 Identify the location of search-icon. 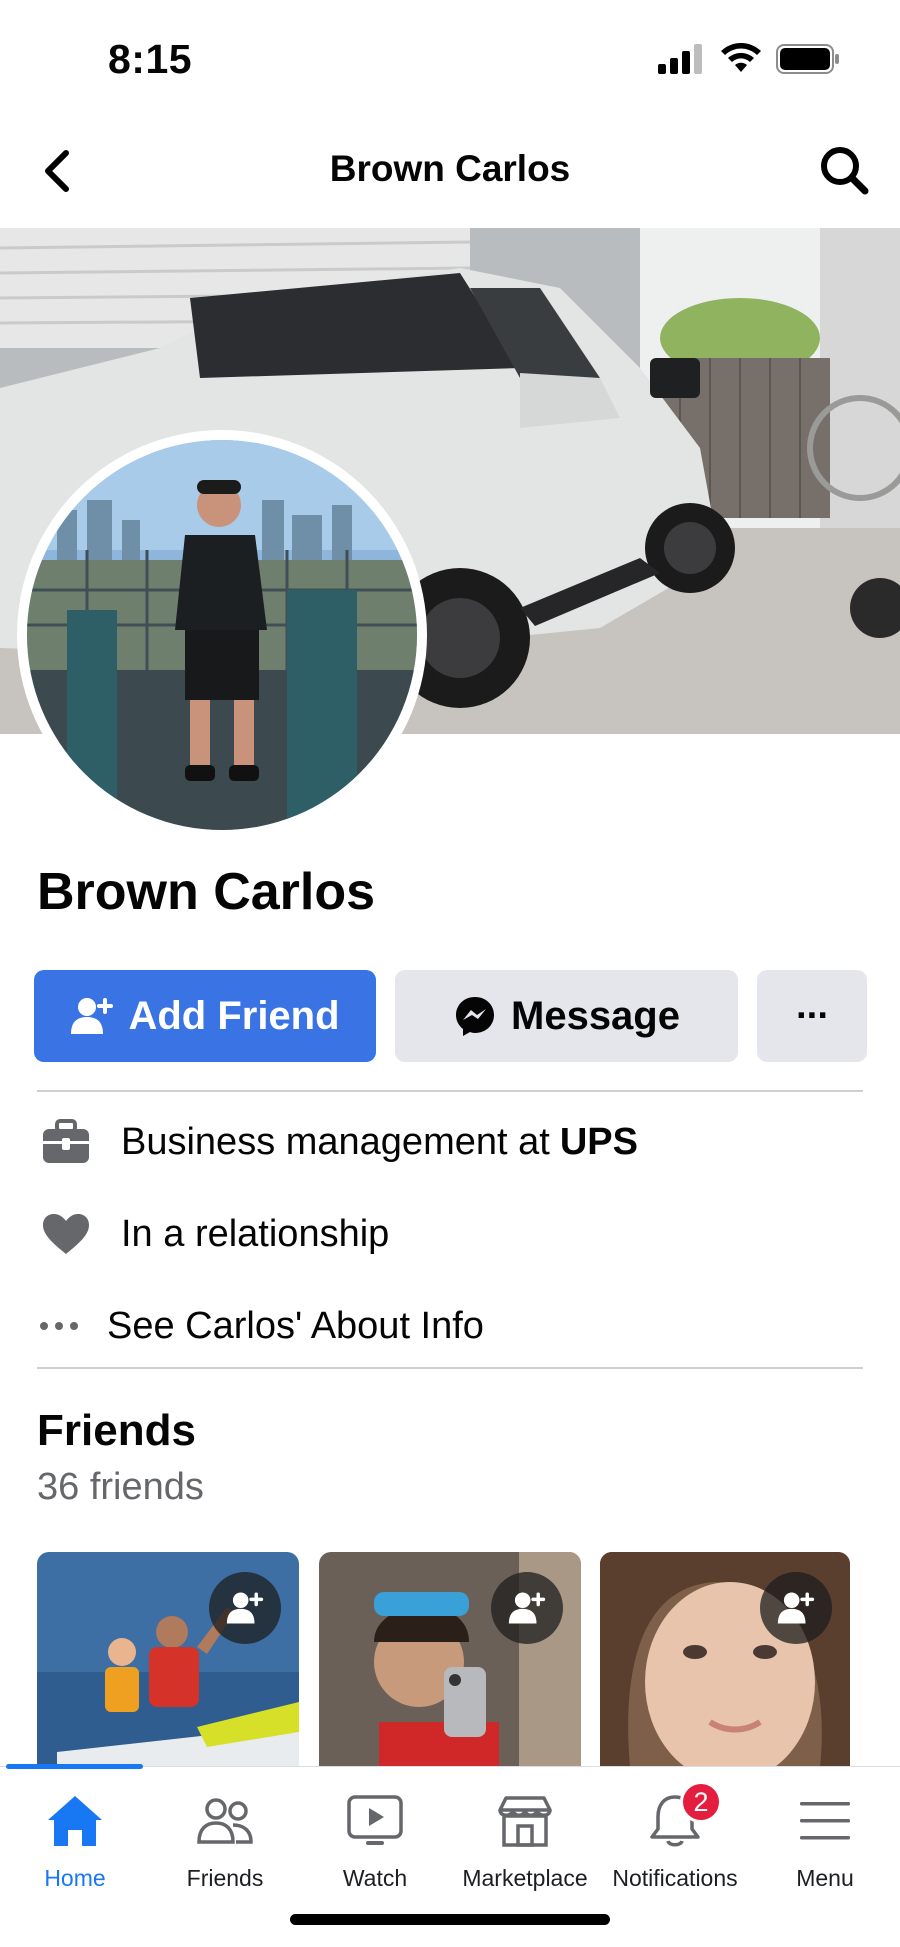
(845, 171).